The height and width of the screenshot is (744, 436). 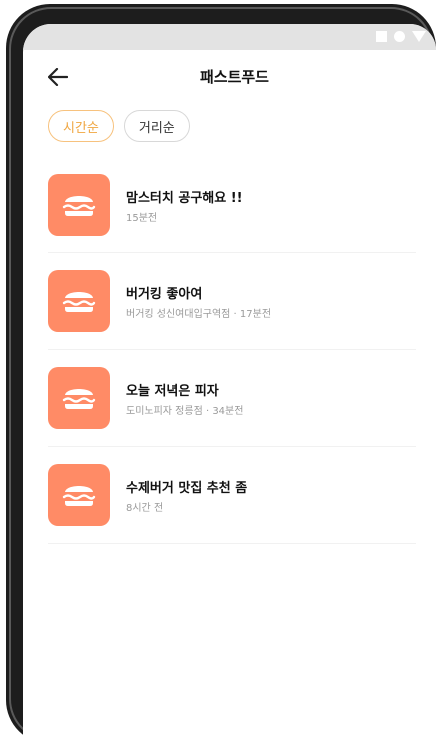 I want to click on list-item: 맘스터치 공구해요 !! 15분전, so click(x=232, y=205).